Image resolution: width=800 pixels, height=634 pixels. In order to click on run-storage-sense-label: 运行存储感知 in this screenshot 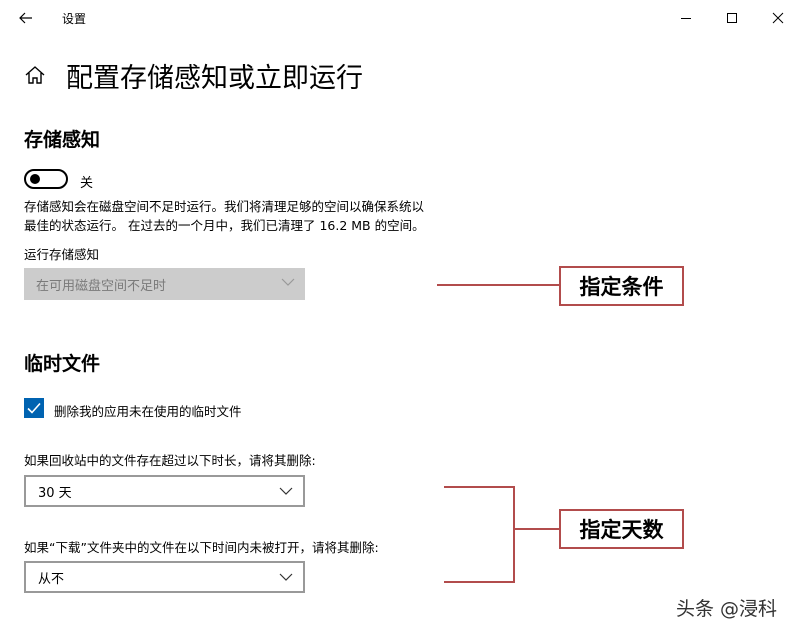, I will do `click(62, 254)`.